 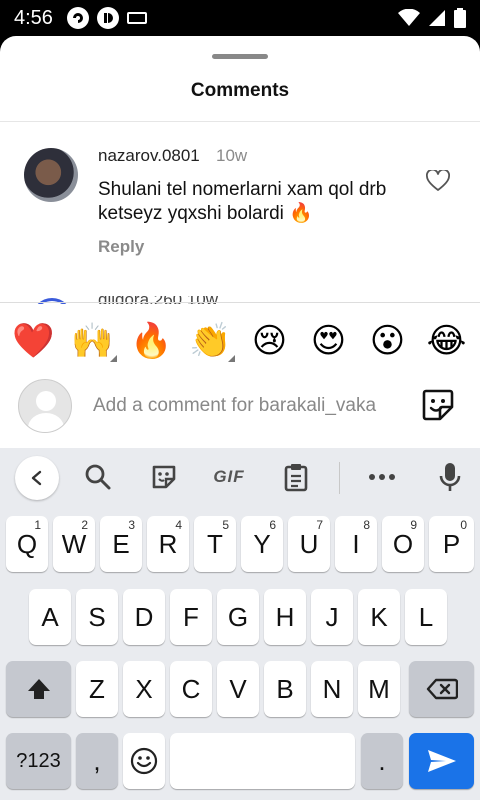 What do you see at coordinates (437, 18) in the screenshot?
I see `signal-icon` at bounding box center [437, 18].